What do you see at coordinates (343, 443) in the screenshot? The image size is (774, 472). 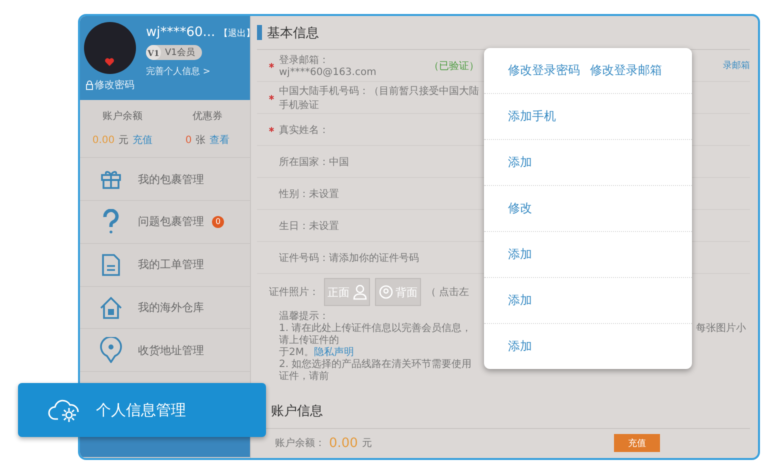 I see `balance-amount: 0.00` at bounding box center [343, 443].